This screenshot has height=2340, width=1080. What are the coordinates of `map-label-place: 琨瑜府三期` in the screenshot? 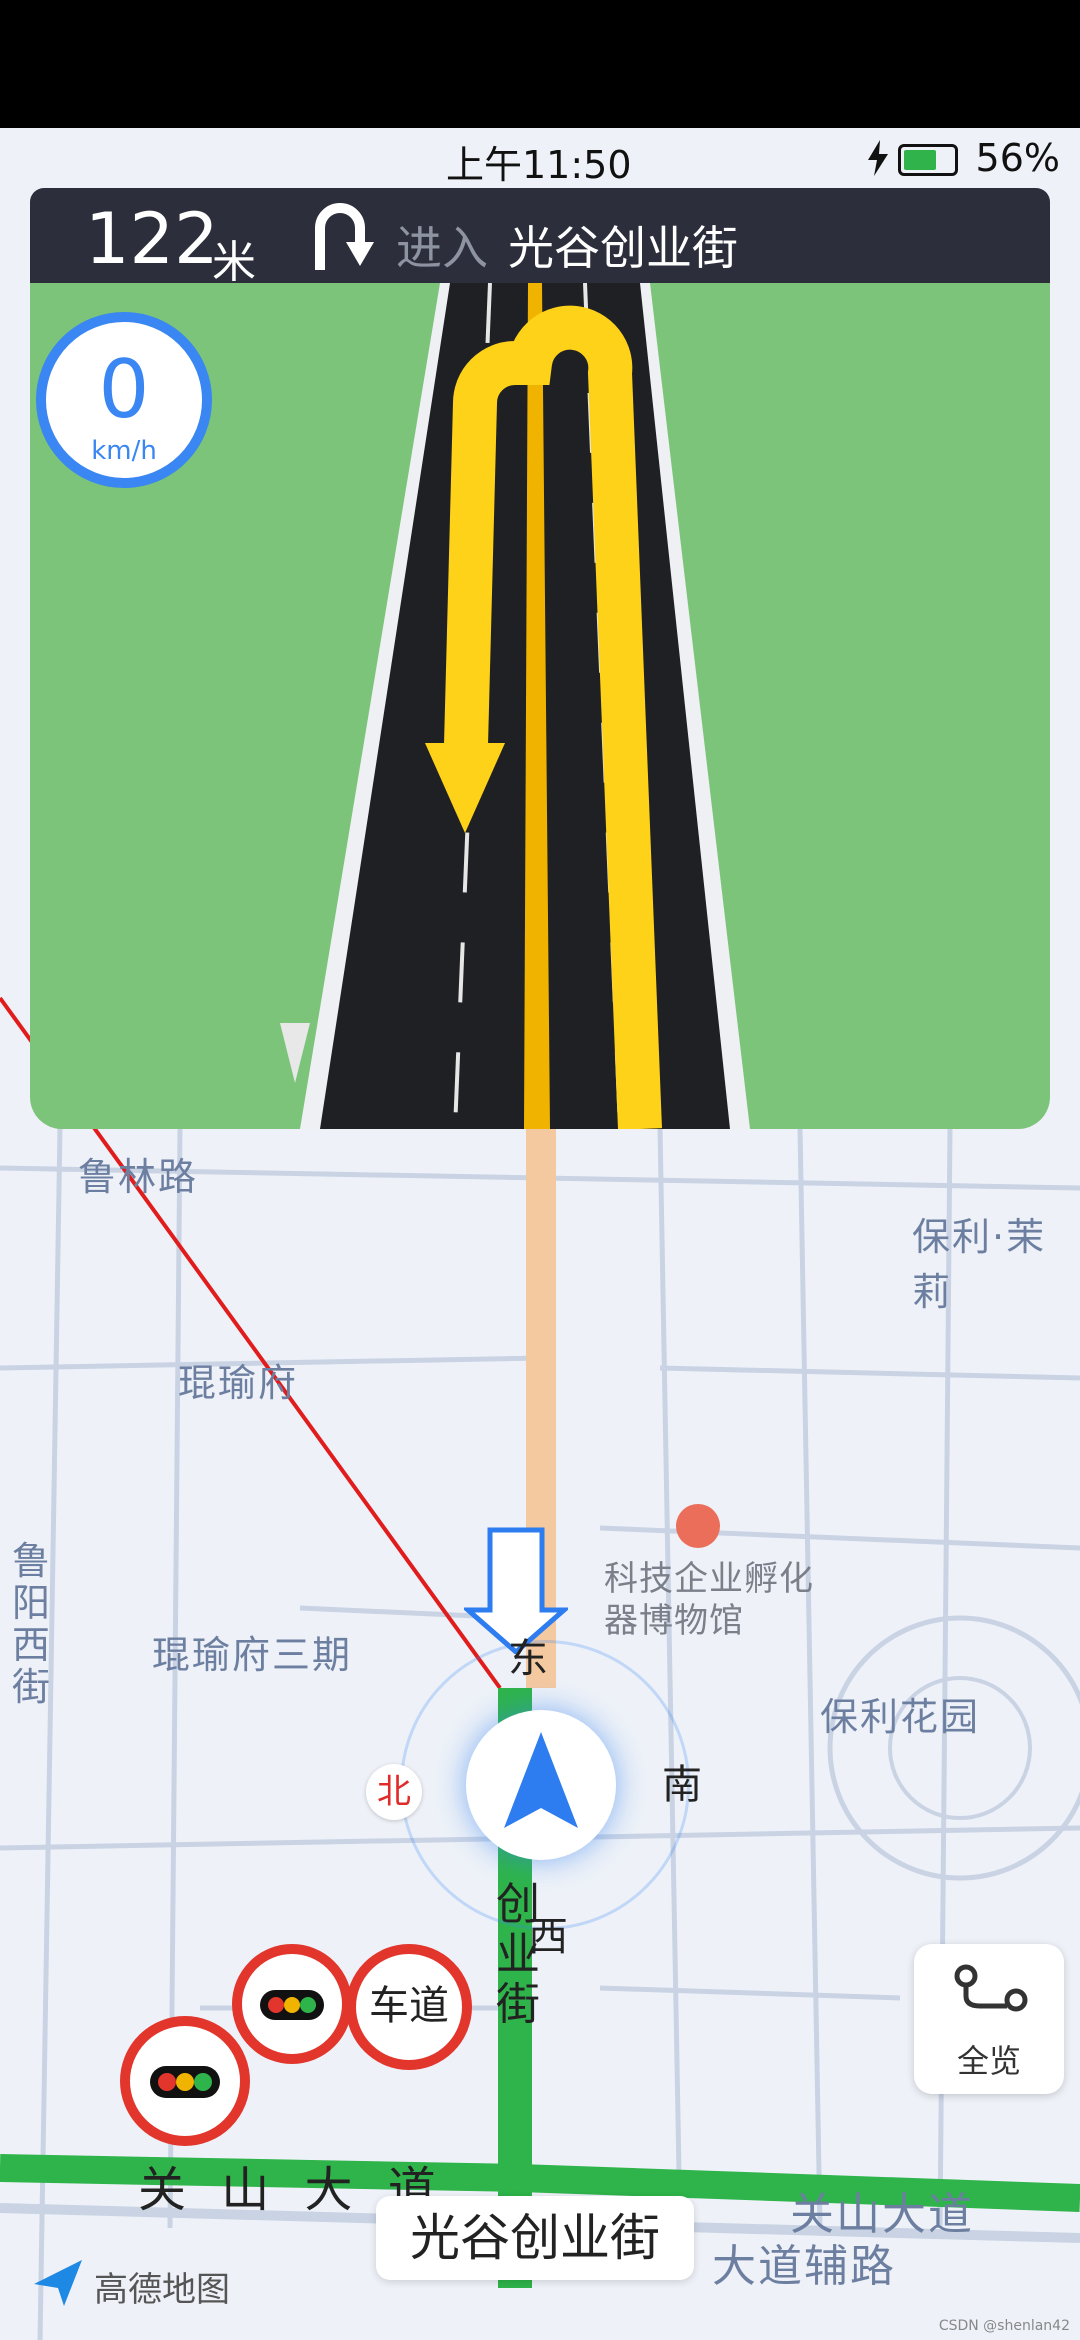 It's located at (252, 1655).